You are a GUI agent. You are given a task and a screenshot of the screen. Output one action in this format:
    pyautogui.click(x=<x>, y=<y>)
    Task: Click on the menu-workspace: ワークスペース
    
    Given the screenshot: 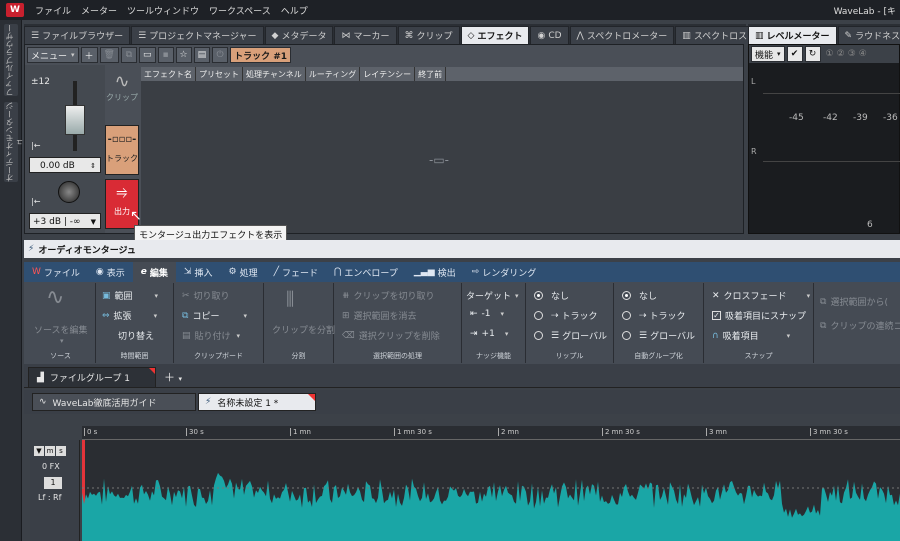 What is the action you would take?
    pyautogui.click(x=240, y=10)
    